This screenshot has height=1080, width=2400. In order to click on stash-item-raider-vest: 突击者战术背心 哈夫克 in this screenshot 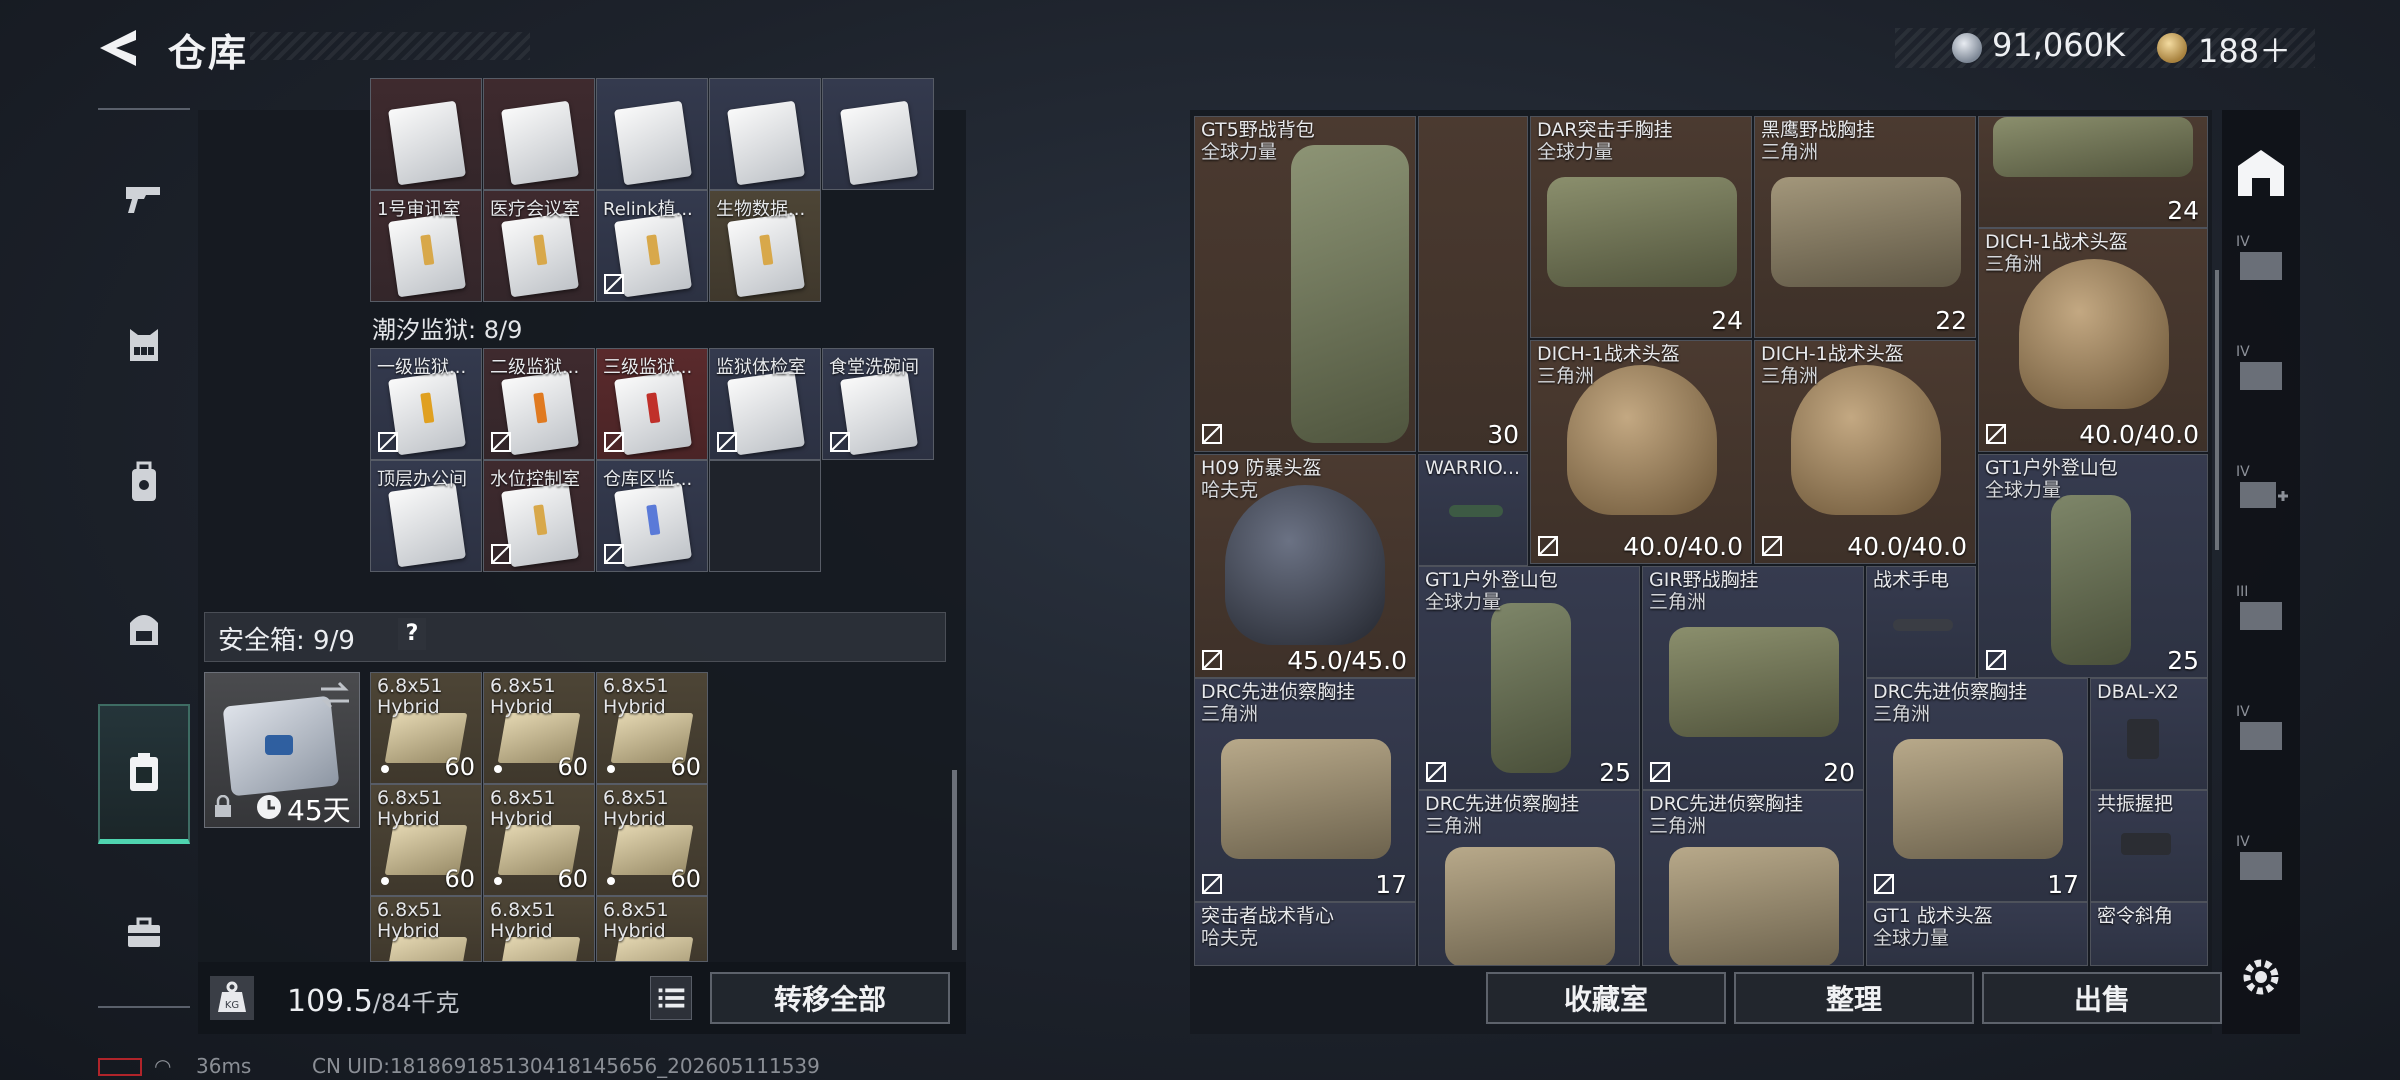, I will do `click(1305, 934)`.